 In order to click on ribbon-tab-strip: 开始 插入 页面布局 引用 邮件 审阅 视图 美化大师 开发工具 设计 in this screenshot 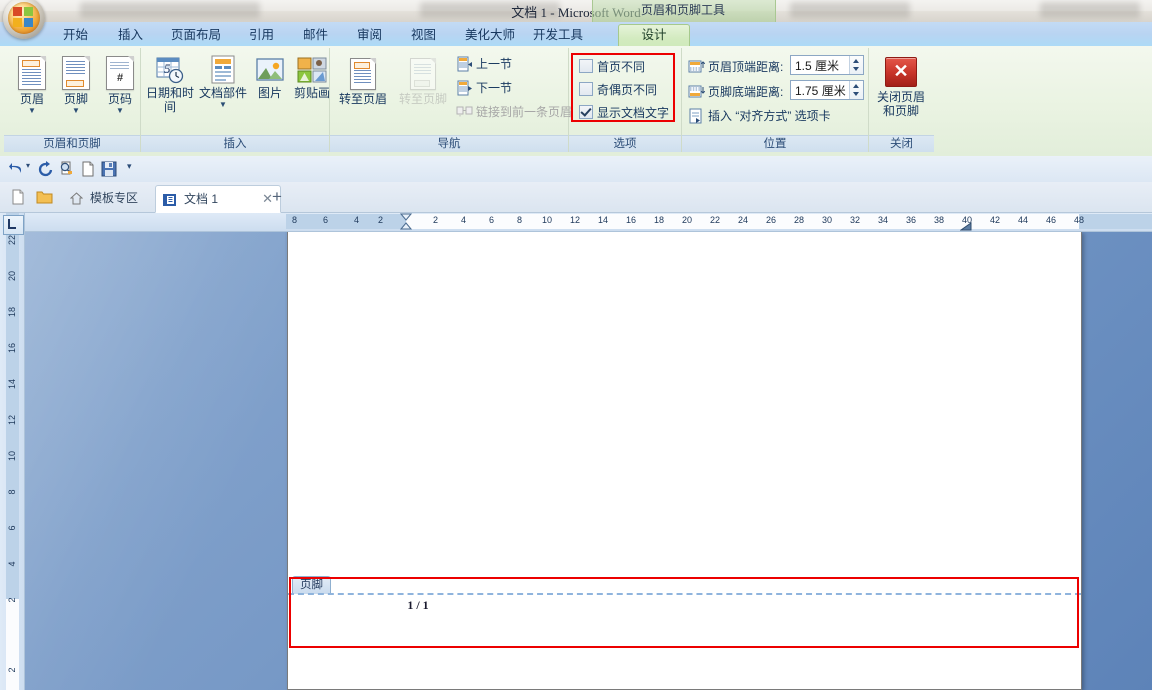, I will do `click(576, 34)`.